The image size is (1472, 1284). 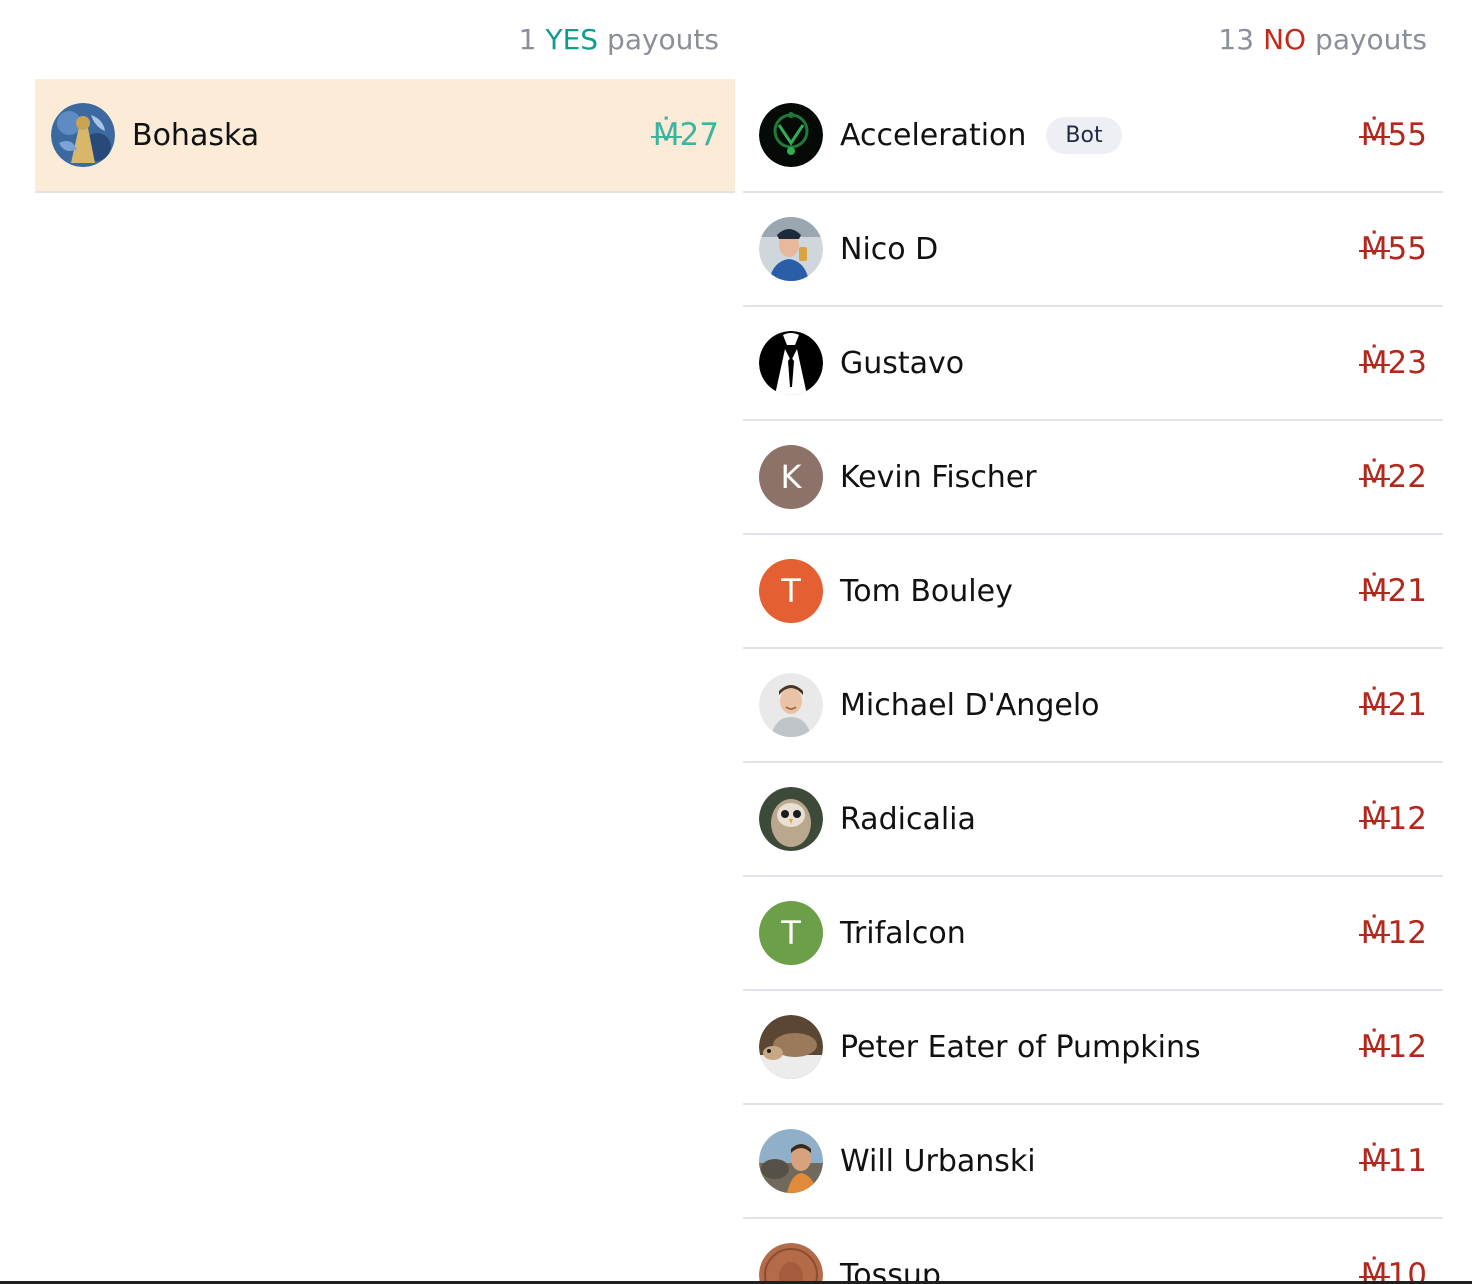 What do you see at coordinates (791, 363) in the screenshot?
I see `avatar-gustavo` at bounding box center [791, 363].